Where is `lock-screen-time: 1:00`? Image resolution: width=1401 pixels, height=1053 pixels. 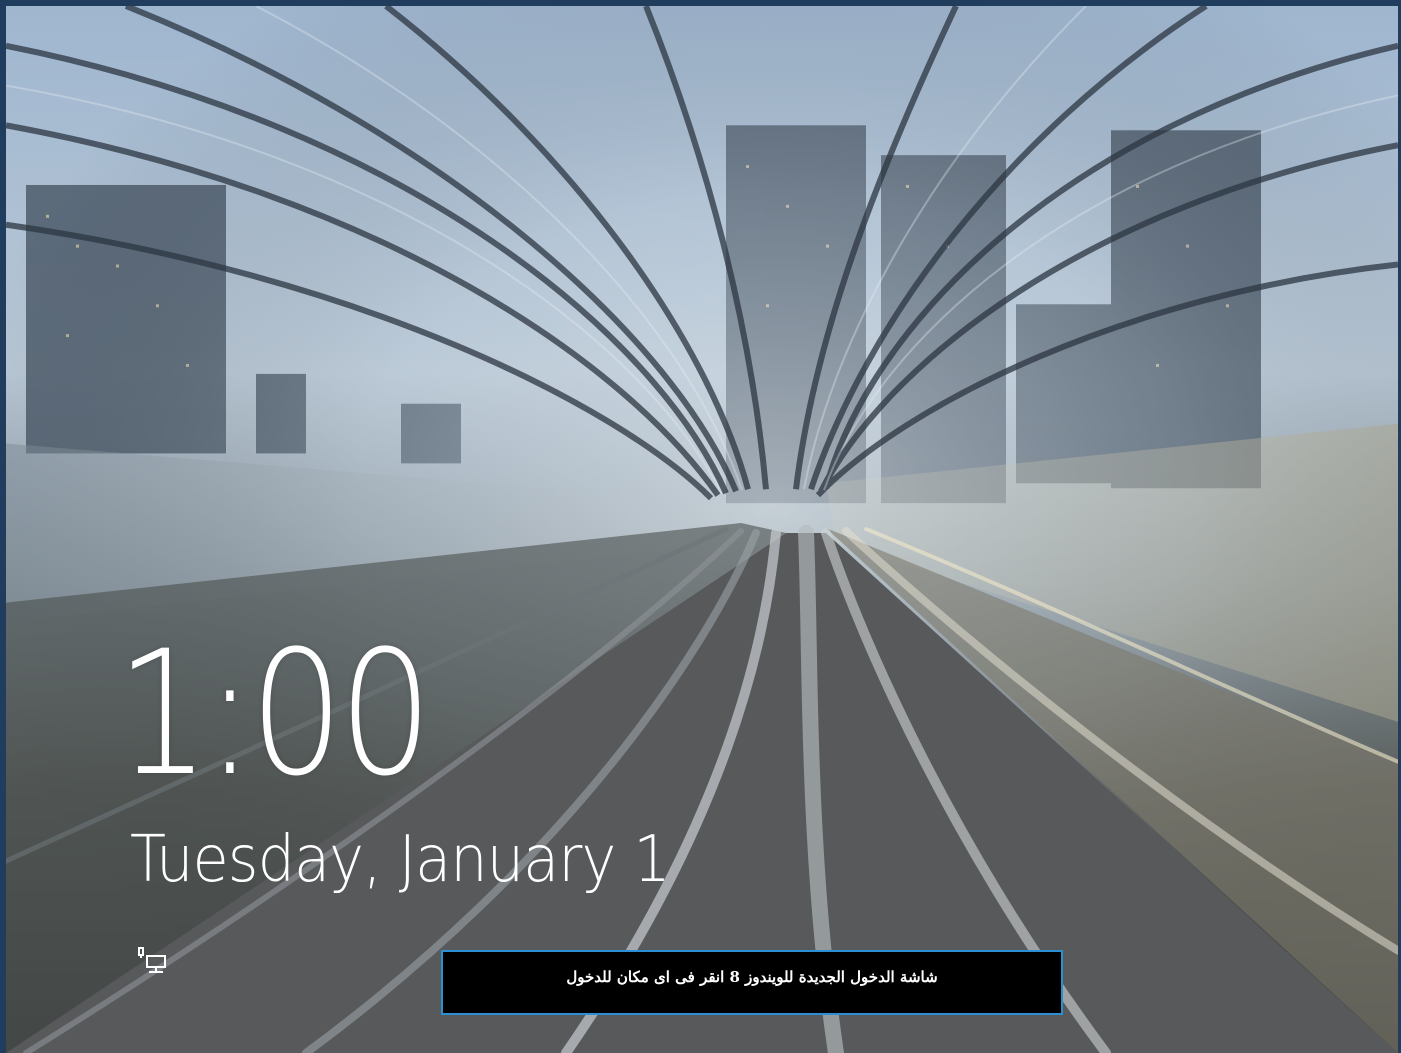
lock-screen-time: 1:00 is located at coordinates (274, 713).